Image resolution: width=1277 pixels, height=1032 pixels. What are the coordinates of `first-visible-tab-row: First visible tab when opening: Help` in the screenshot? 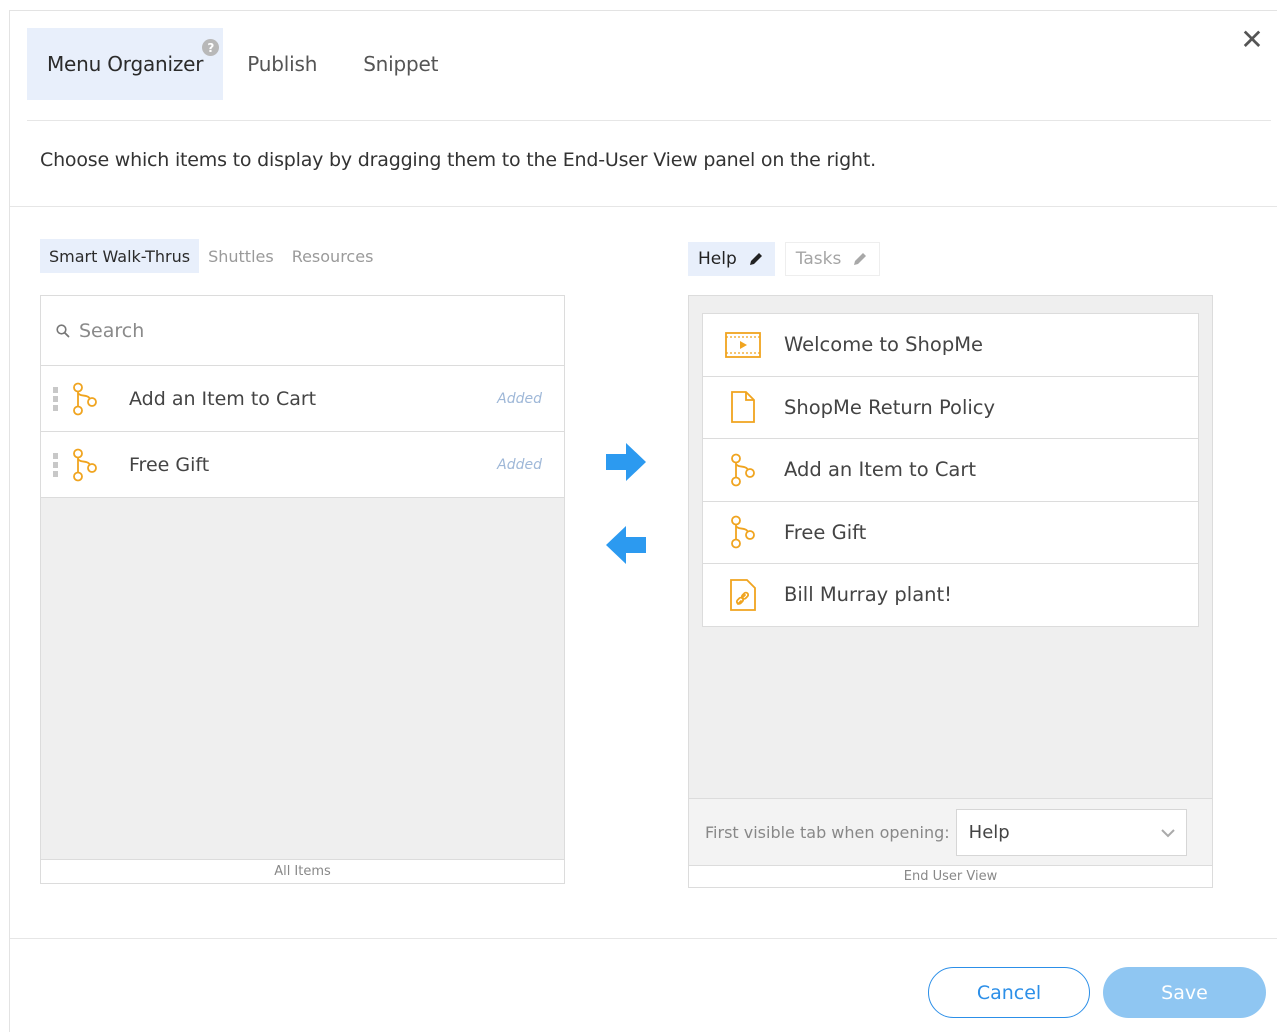 It's located at (950, 832).